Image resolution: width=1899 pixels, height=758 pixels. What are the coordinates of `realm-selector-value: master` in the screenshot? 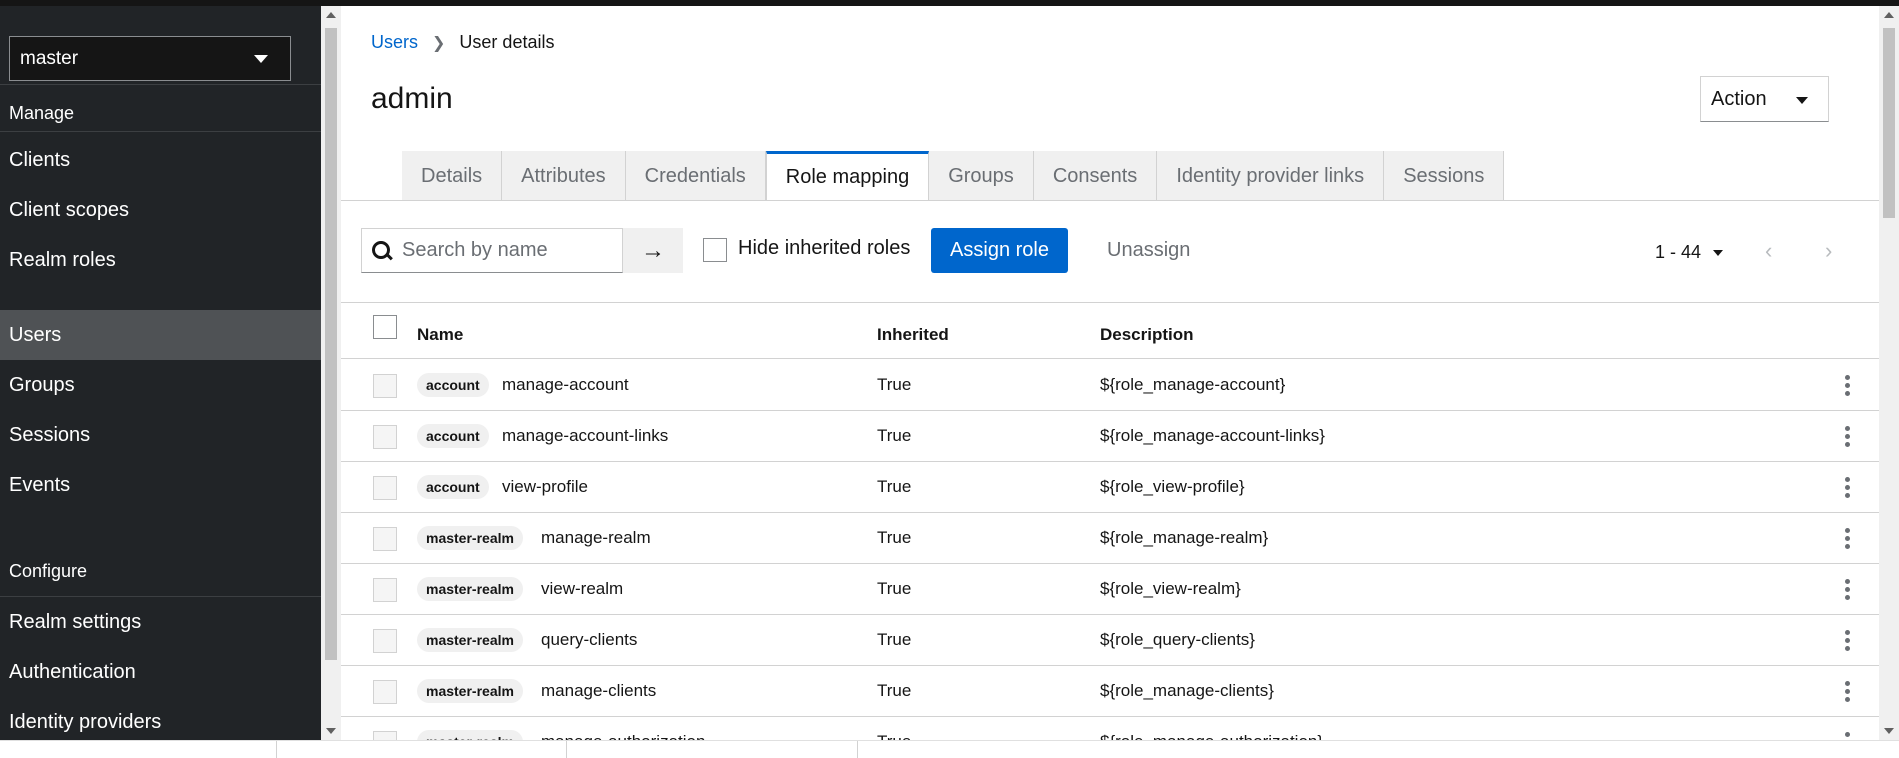 It's located at (49, 58).